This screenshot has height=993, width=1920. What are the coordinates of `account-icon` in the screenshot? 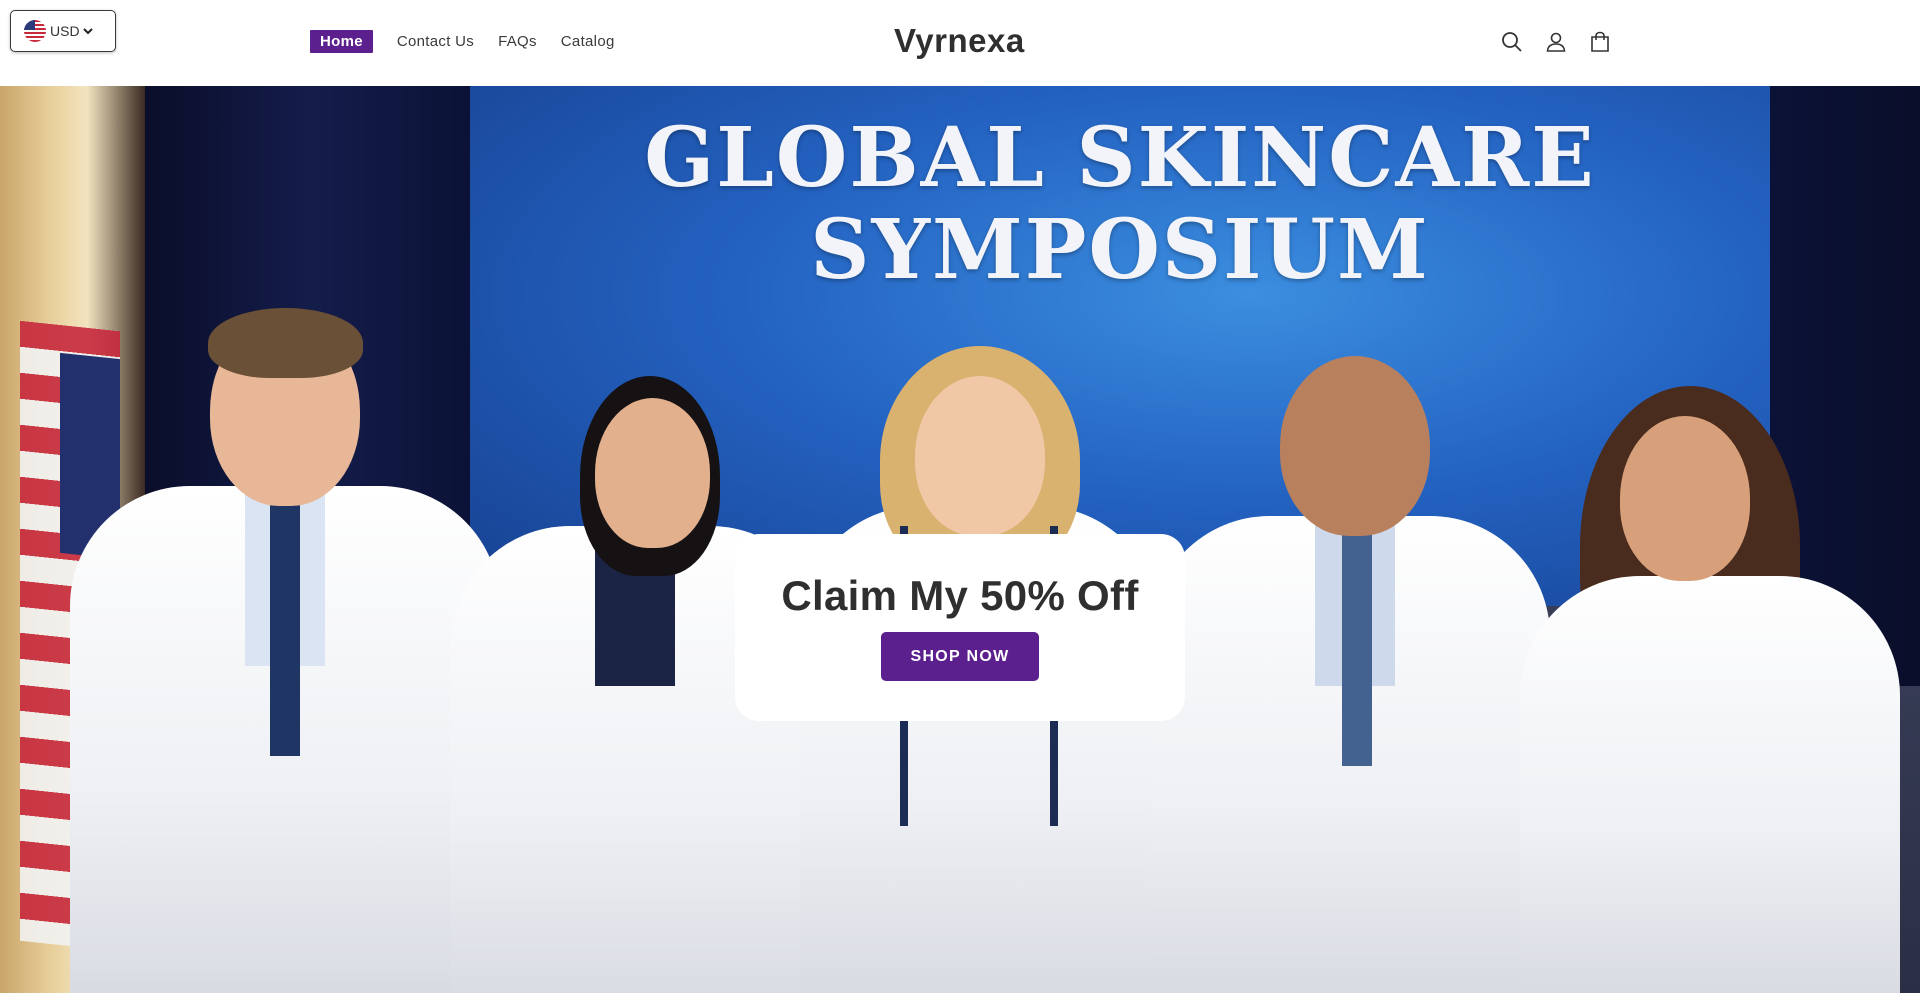 It's located at (1556, 42).